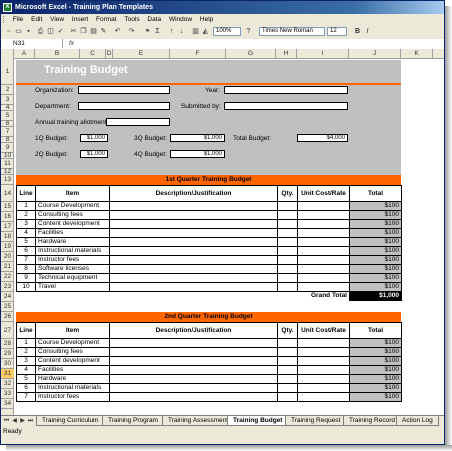 This screenshot has height=451, width=452. What do you see at coordinates (7, 354) in the screenshot?
I see `row-header: 29` at bounding box center [7, 354].